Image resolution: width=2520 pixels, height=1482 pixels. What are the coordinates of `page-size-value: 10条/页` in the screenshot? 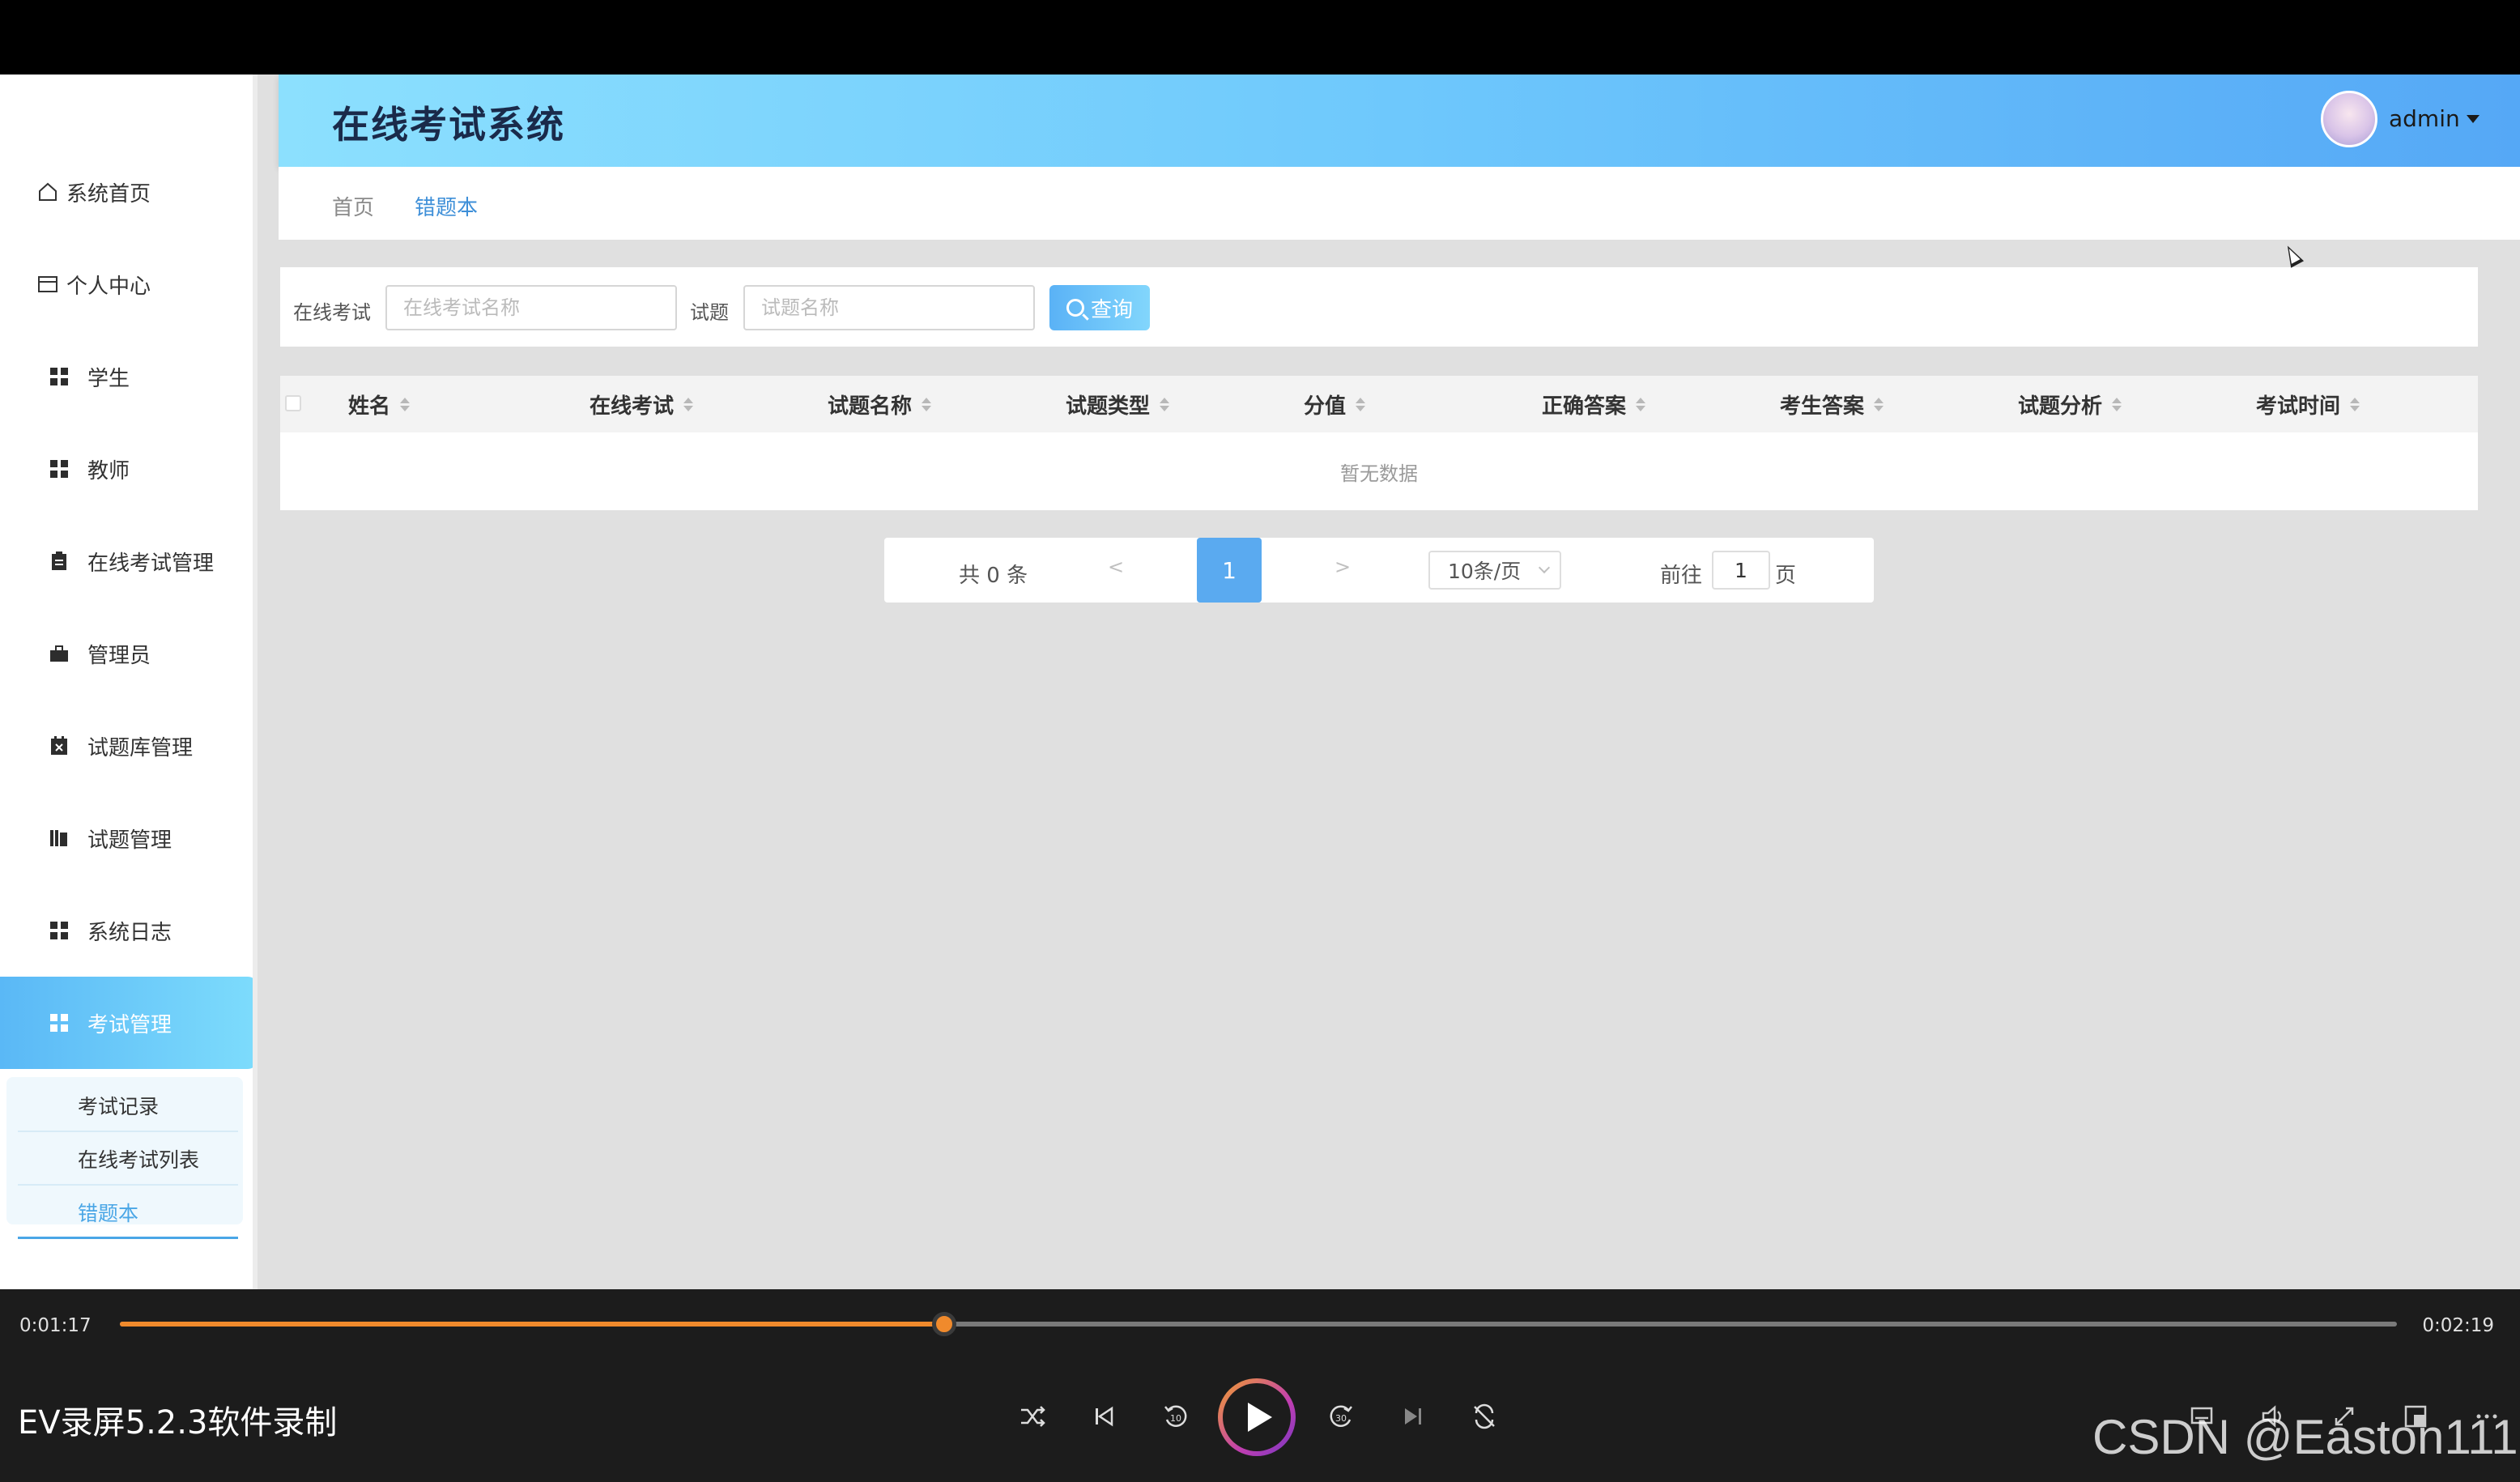 It's located at (1485, 571).